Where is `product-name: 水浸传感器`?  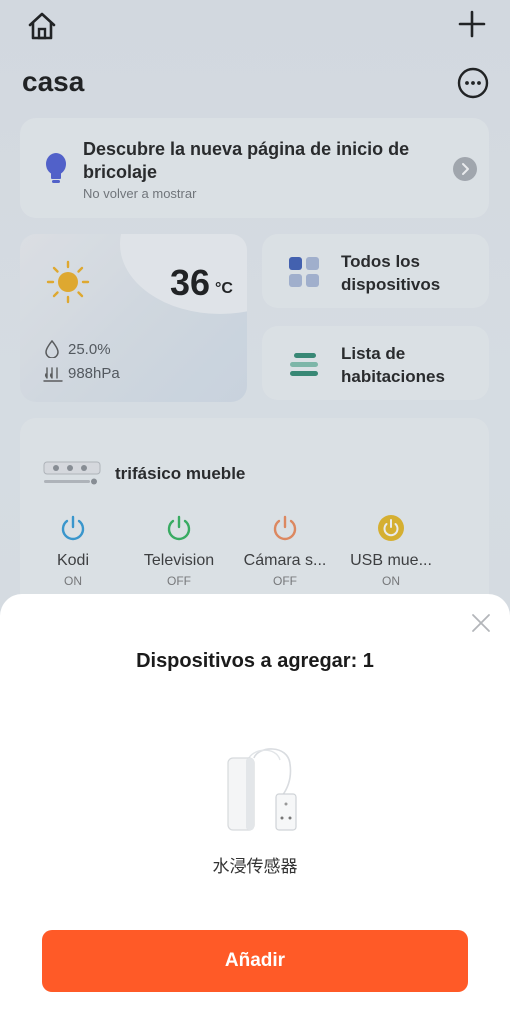 product-name: 水浸传感器 is located at coordinates (255, 866).